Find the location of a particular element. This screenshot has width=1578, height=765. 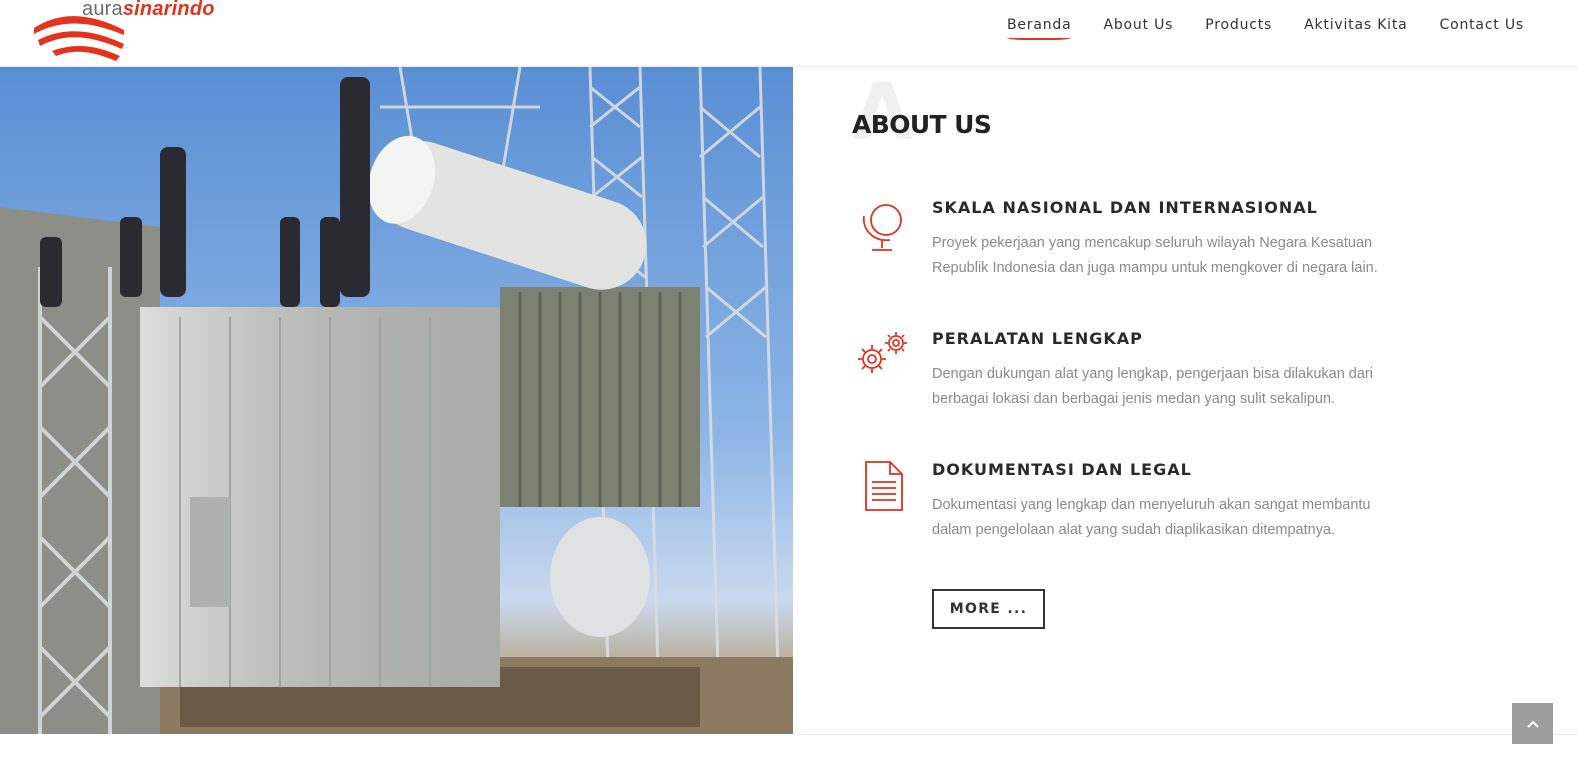

feature-title: PERALATAN LENGKAP is located at coordinates (1037, 338).